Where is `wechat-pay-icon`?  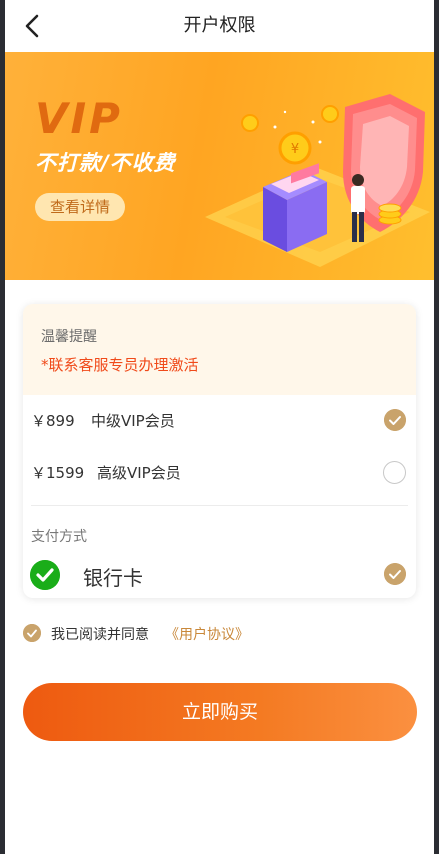
wechat-pay-icon is located at coordinates (45, 575).